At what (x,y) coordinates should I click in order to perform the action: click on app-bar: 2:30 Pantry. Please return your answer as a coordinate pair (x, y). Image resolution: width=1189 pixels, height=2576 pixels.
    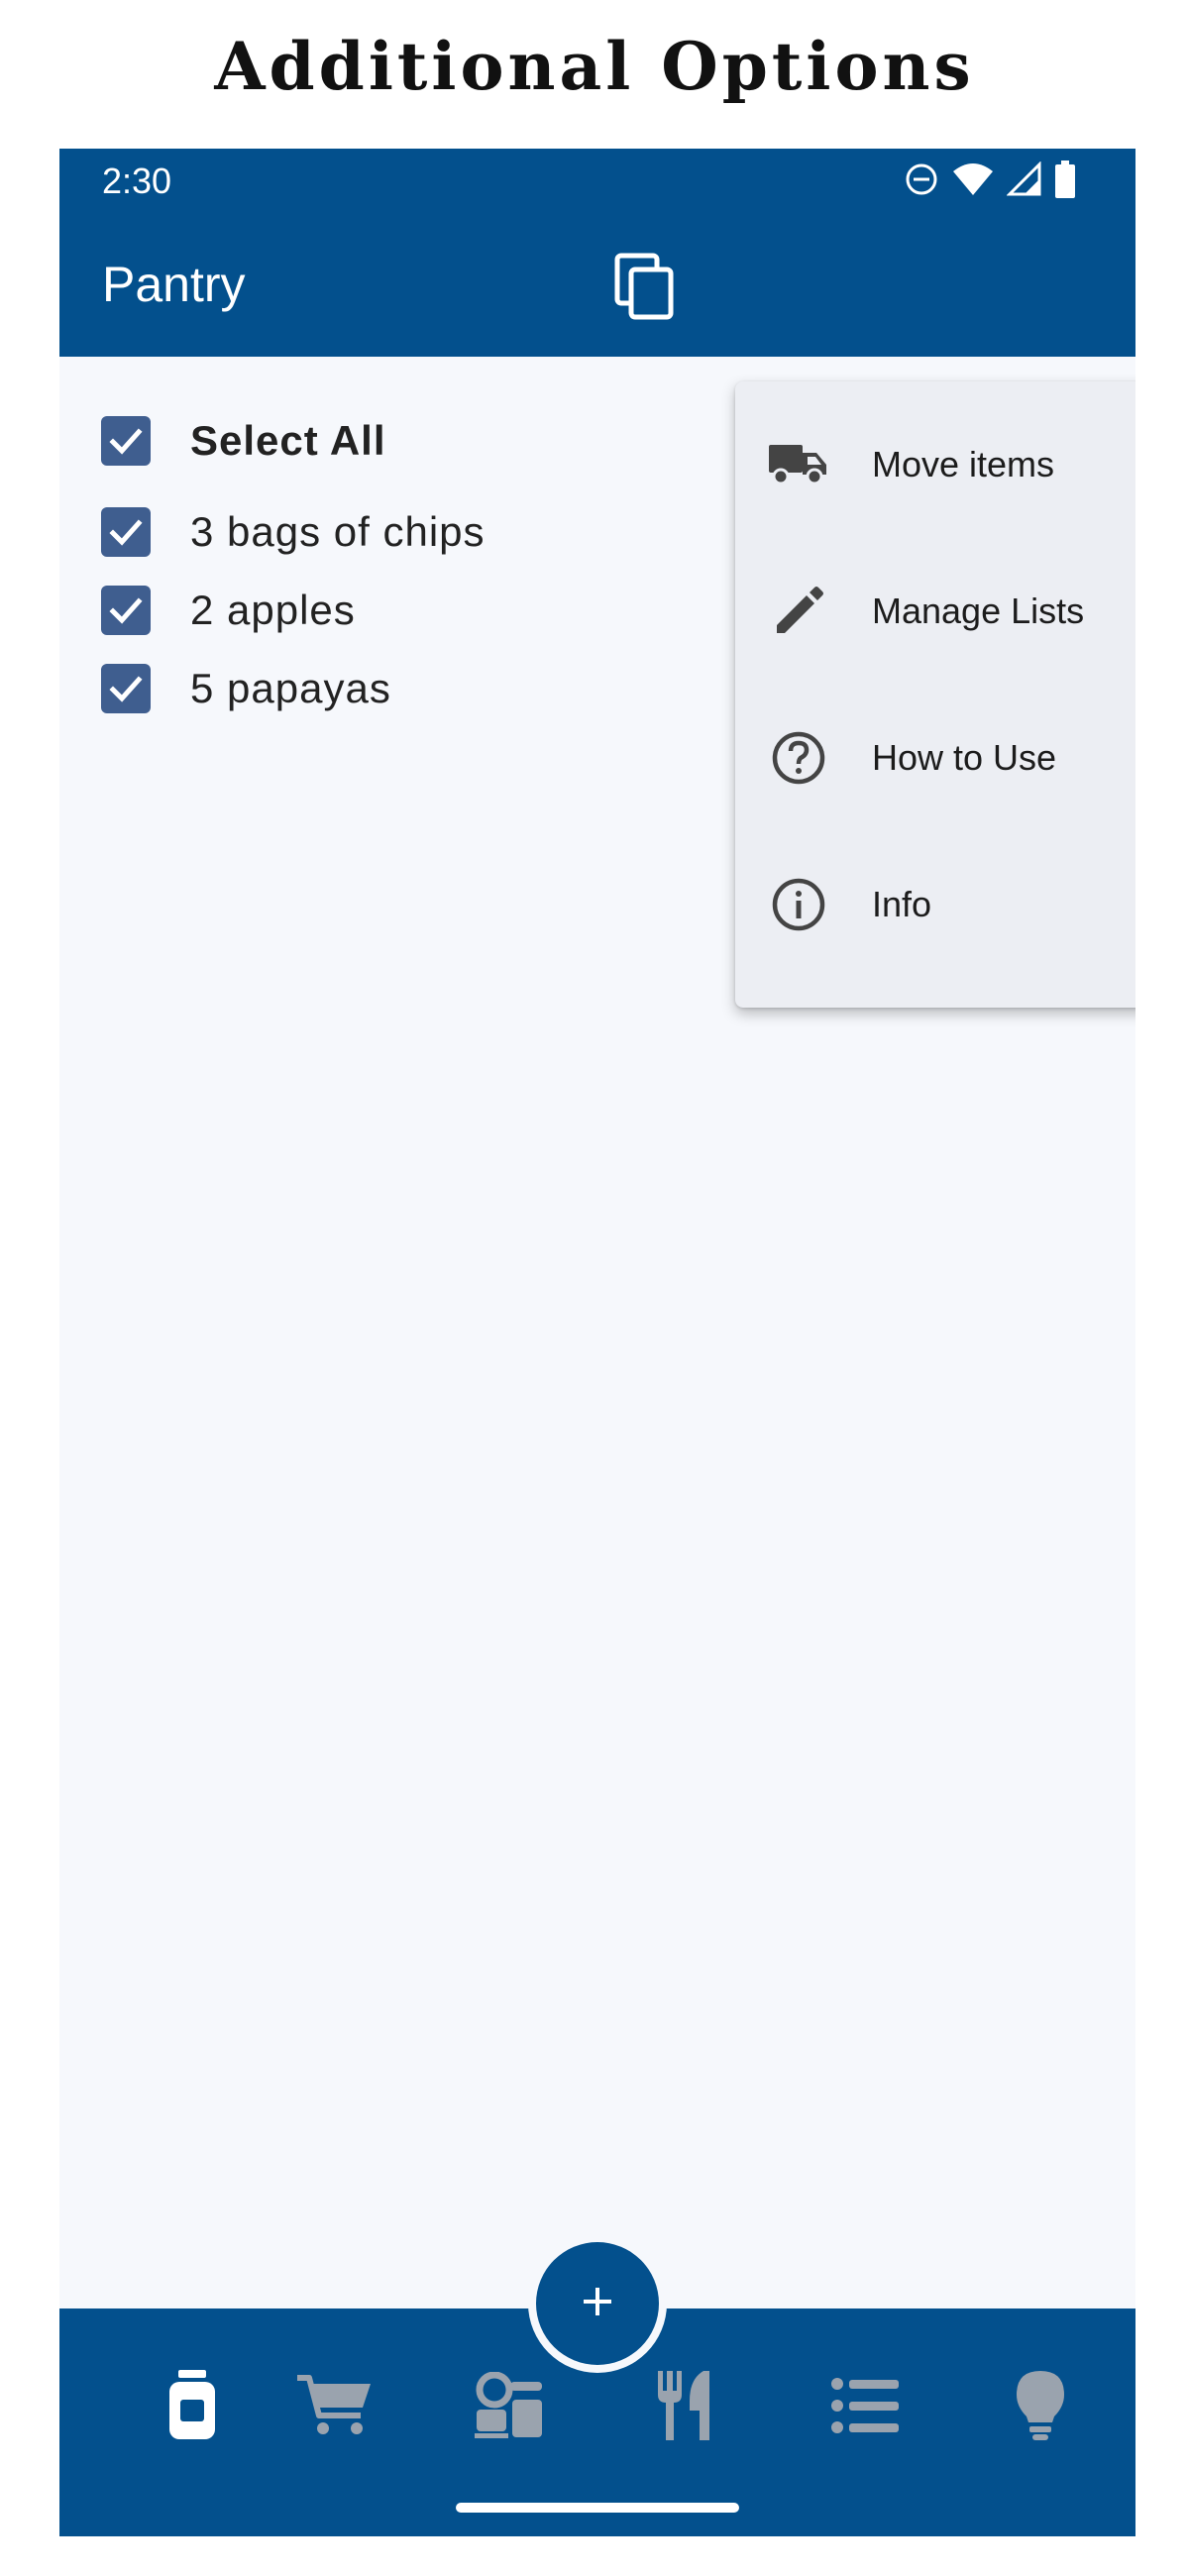
    Looking at the image, I should click on (597, 253).